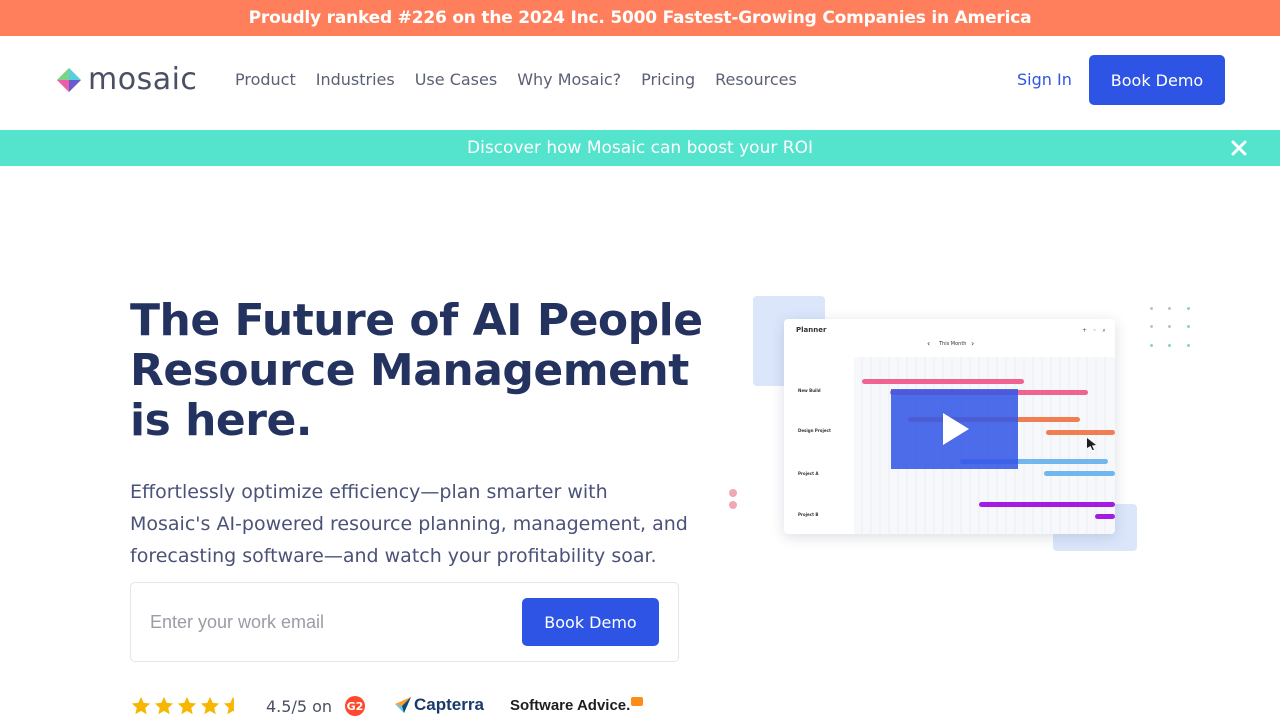 The image size is (1280, 720). What do you see at coordinates (355, 79) in the screenshot?
I see `nav-link-industries: Industries` at bounding box center [355, 79].